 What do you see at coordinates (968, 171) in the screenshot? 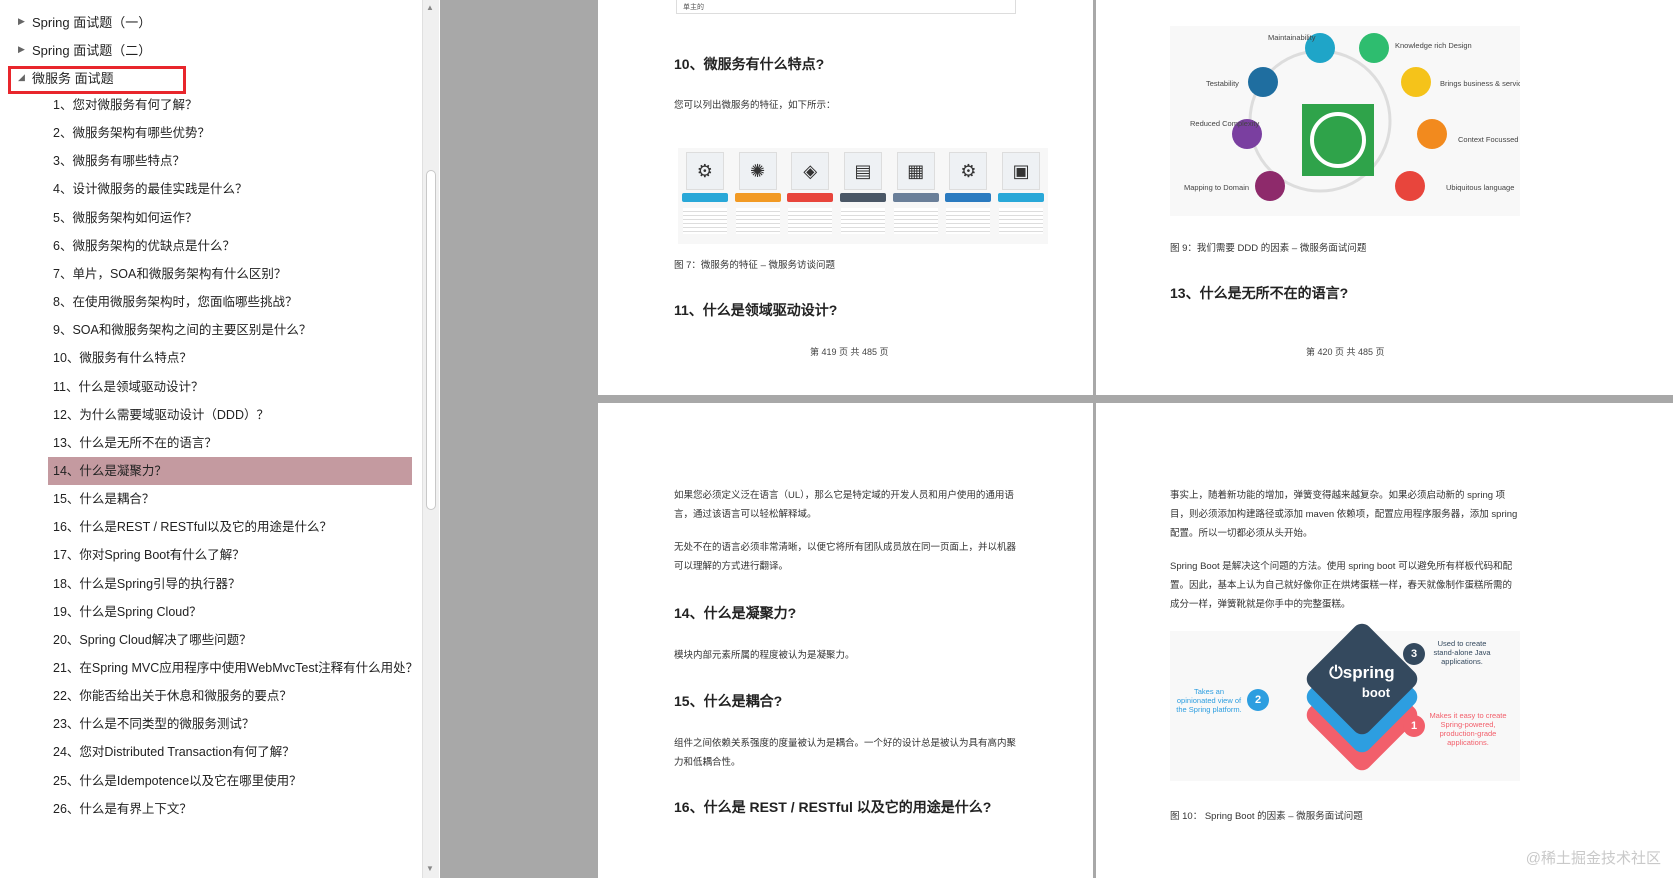
I see `gear-icon: ⚙` at bounding box center [968, 171].